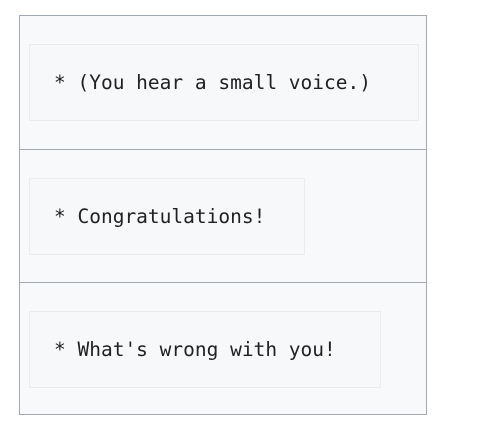  Describe the element at coordinates (160, 216) in the screenshot. I see `dialogue-text: * Congratulations!` at that location.